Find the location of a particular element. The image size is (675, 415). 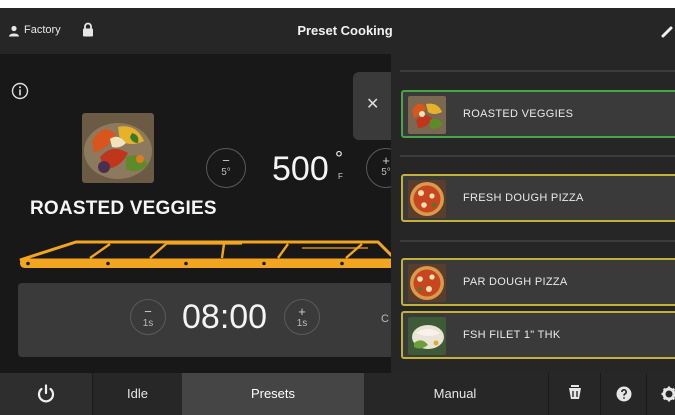

power-button is located at coordinates (46, 394).